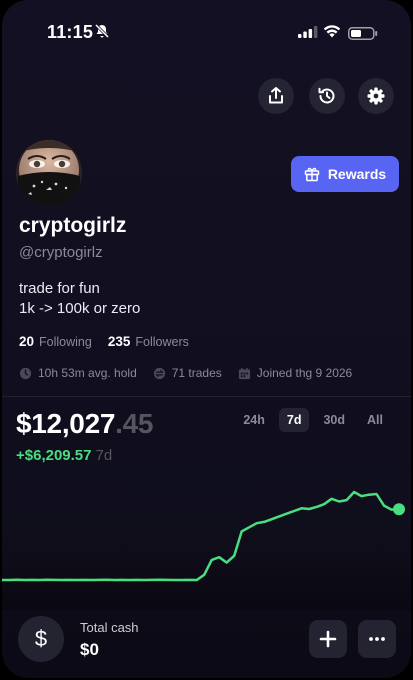 This screenshot has height=680, width=413. Describe the element at coordinates (375, 420) in the screenshot. I see `range-all: All` at that location.